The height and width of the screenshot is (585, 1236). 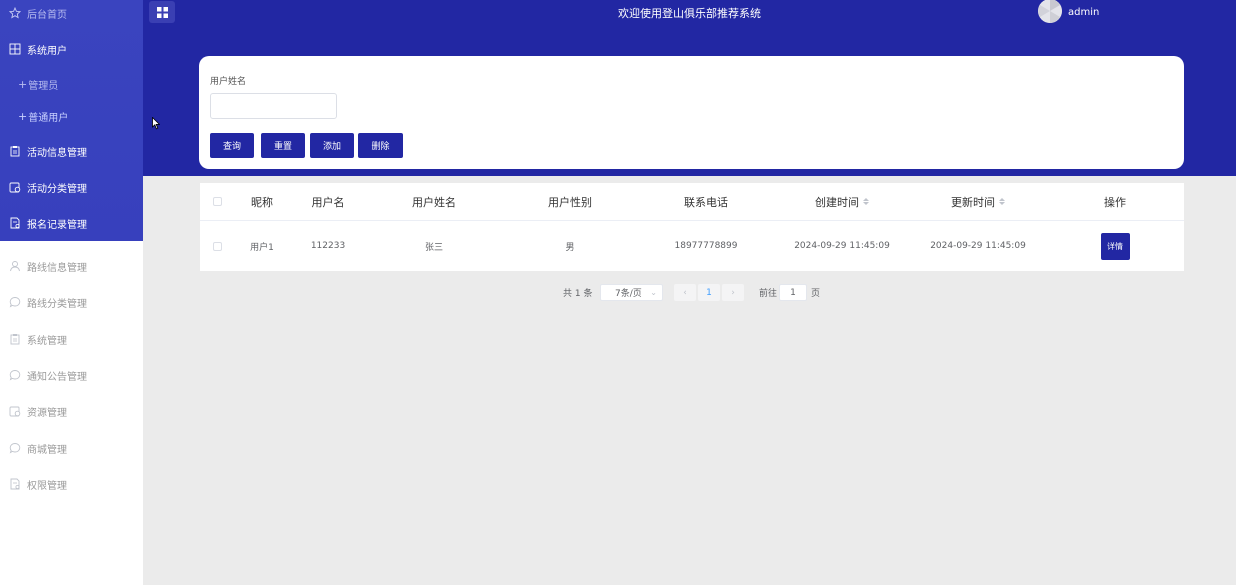 What do you see at coordinates (57, 189) in the screenshot?
I see `sidebar-item-label: 活动分类管理` at bounding box center [57, 189].